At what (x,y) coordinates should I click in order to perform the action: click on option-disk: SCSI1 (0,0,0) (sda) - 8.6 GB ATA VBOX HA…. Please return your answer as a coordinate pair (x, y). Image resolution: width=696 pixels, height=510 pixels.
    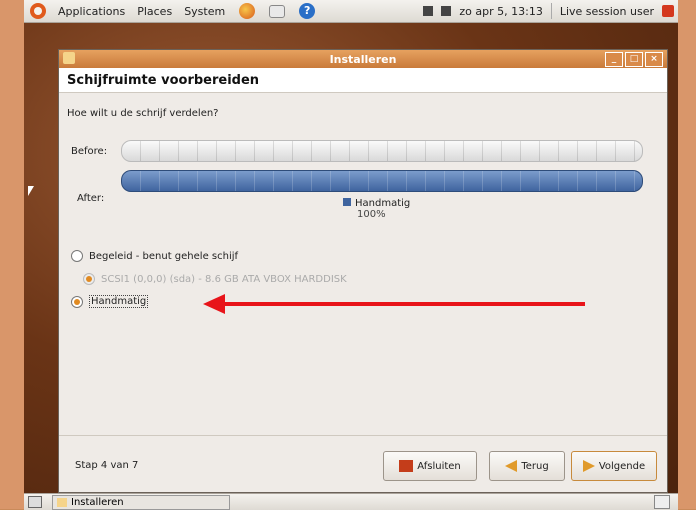
    Looking at the image, I should click on (215, 279).